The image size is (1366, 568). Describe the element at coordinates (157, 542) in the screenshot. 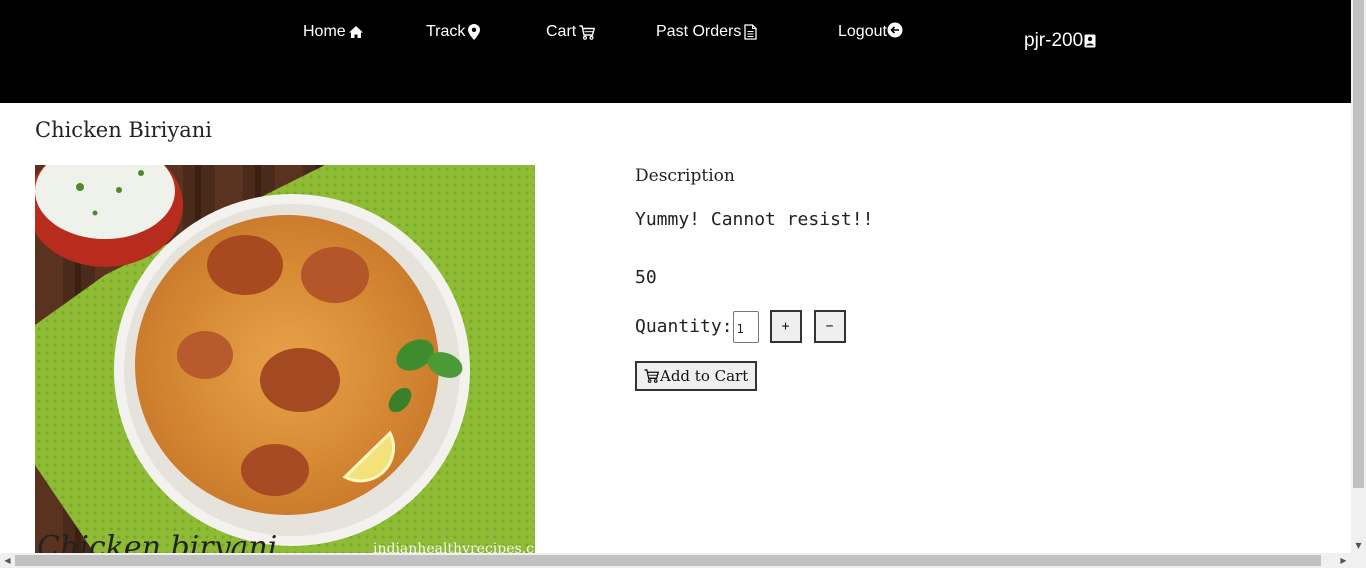

I see `image-caption-text: Chicken biryani` at that location.